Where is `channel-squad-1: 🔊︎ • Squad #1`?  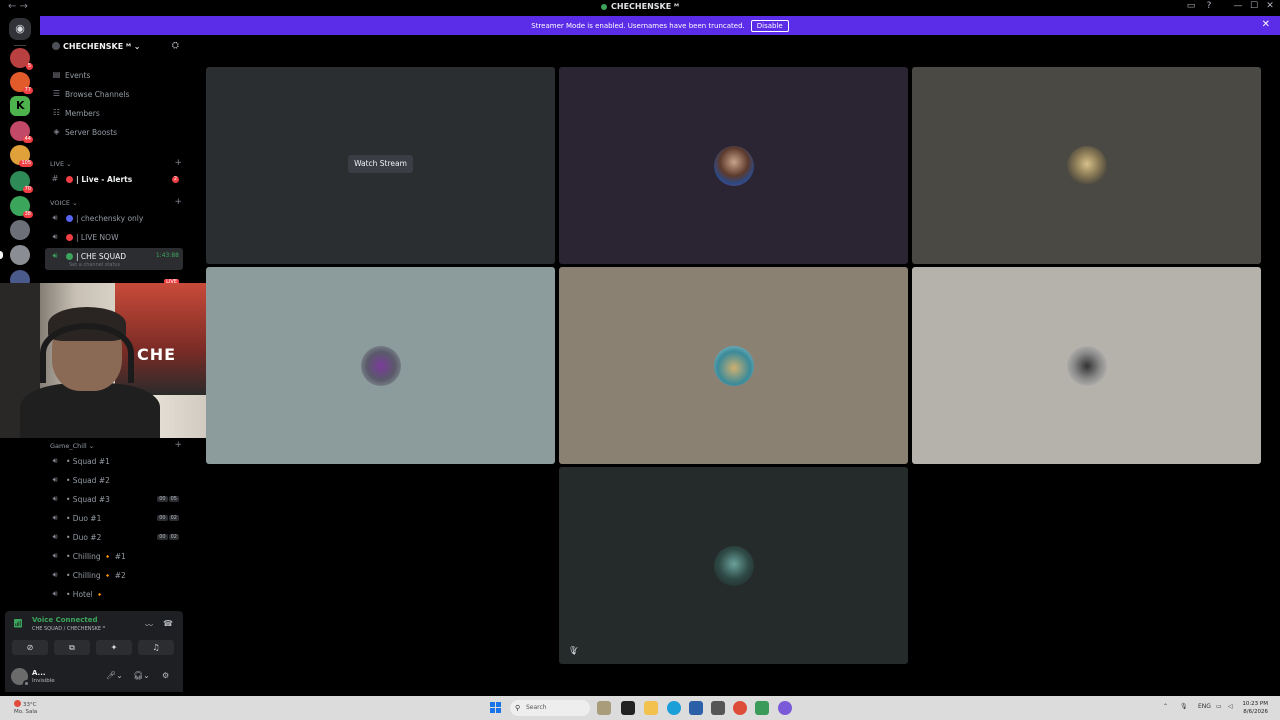 channel-squad-1: 🔊︎ • Squad #1 is located at coordinates (114, 461).